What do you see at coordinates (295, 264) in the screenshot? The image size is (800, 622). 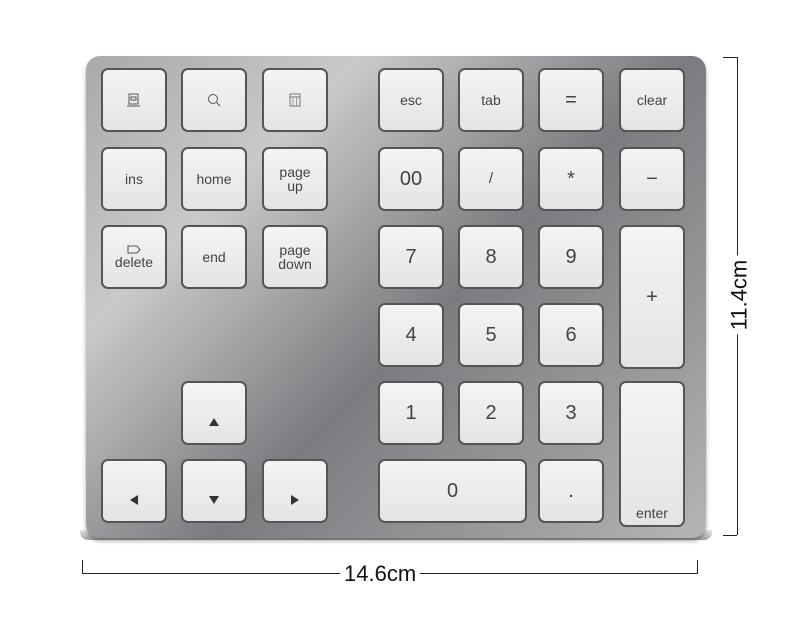 I see `key-label: down` at bounding box center [295, 264].